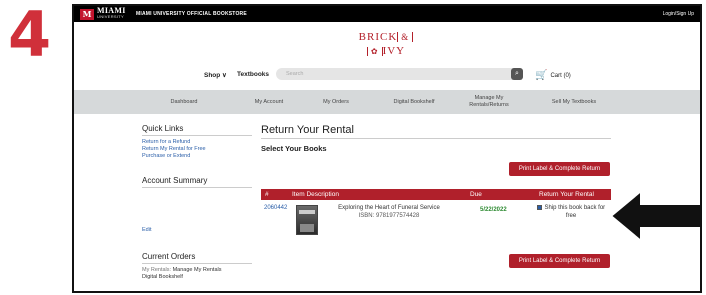 The width and height of the screenshot is (706, 295). What do you see at coordinates (267, 194) in the screenshot?
I see `col-number: #` at bounding box center [267, 194].